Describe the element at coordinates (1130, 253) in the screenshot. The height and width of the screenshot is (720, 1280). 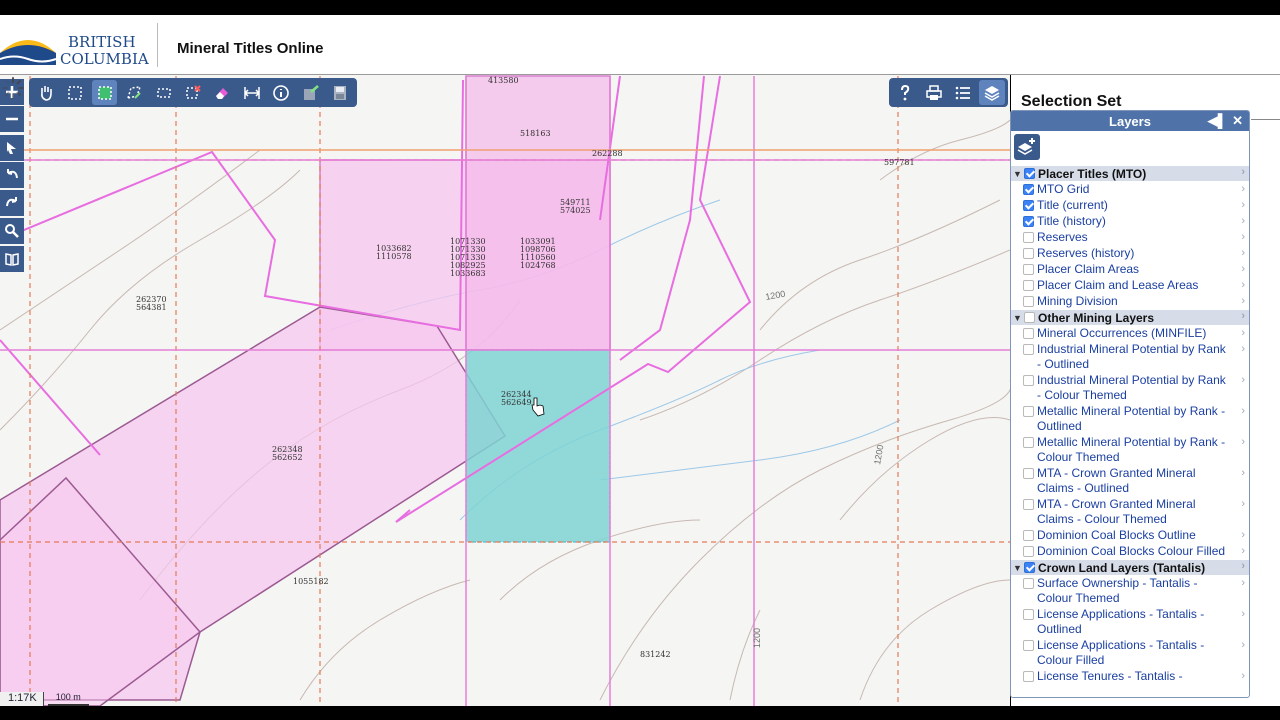
I see `layer-item: Reserves (history) ›` at that location.